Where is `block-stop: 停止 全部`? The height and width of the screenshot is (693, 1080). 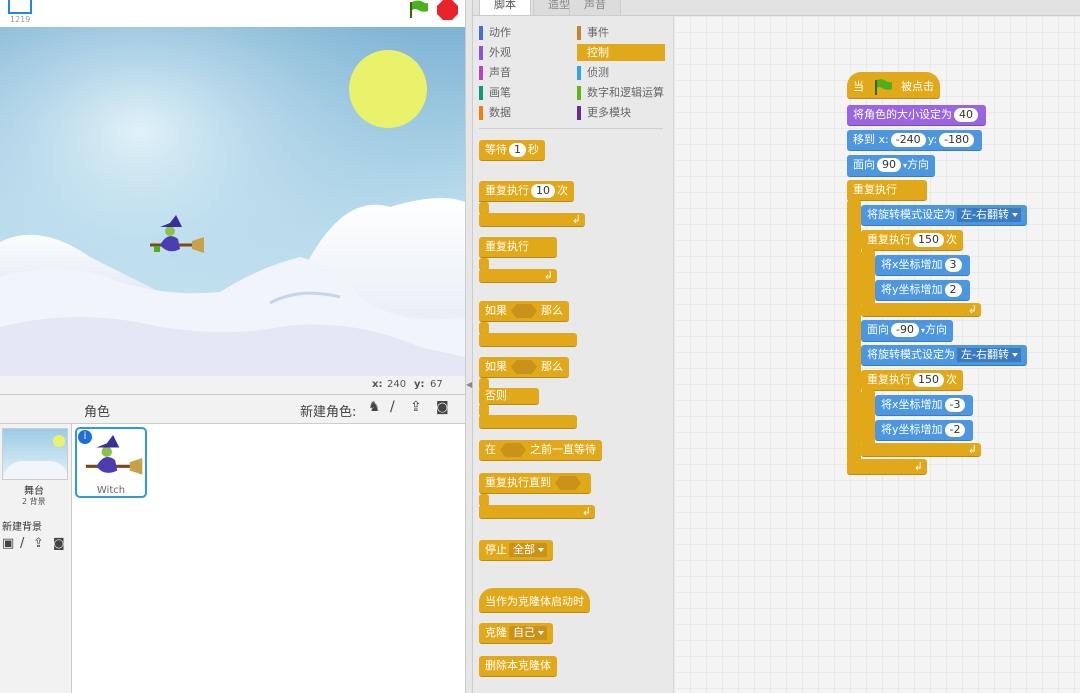 block-stop: 停止 全部 is located at coordinates (516, 550).